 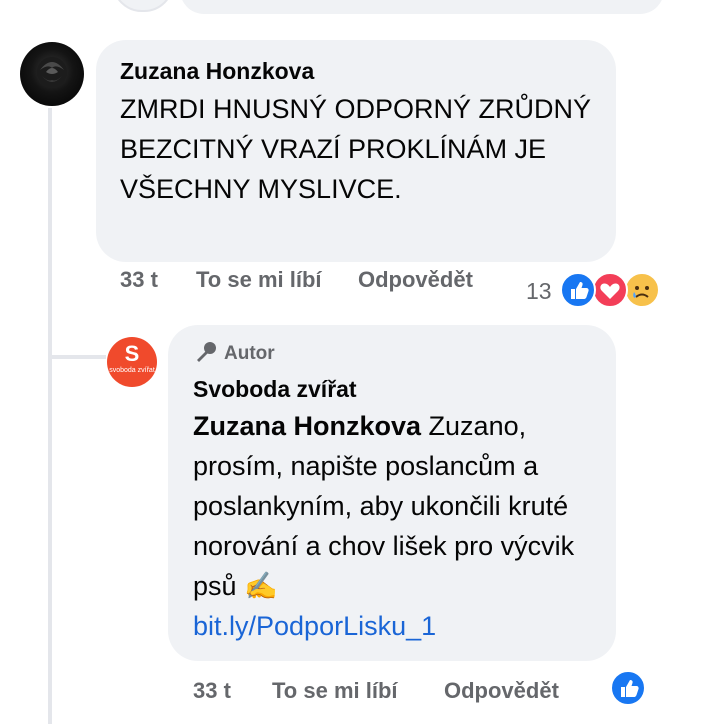 I want to click on comment-like-button: To se mi líbí, so click(x=261, y=280).